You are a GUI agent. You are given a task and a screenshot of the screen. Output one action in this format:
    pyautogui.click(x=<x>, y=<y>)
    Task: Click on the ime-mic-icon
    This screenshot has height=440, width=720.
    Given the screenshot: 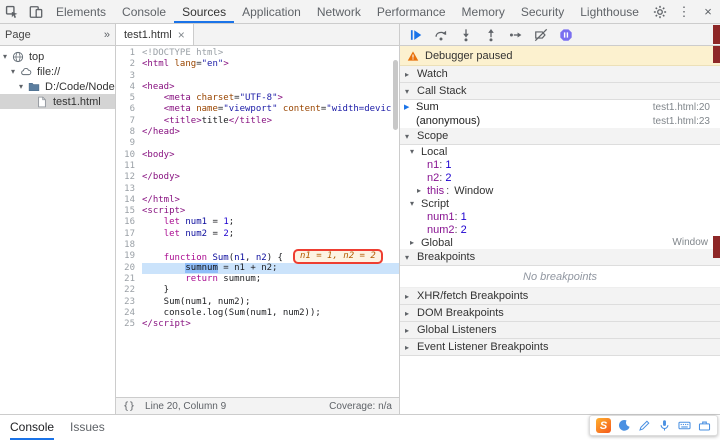 What is the action you would take?
    pyautogui.click(x=664, y=425)
    